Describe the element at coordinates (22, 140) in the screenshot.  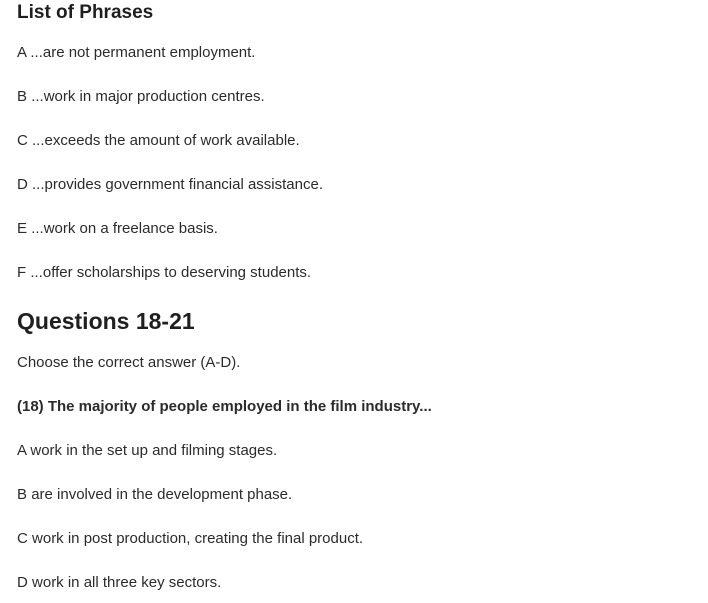
I see `phrase-letter: C` at that location.